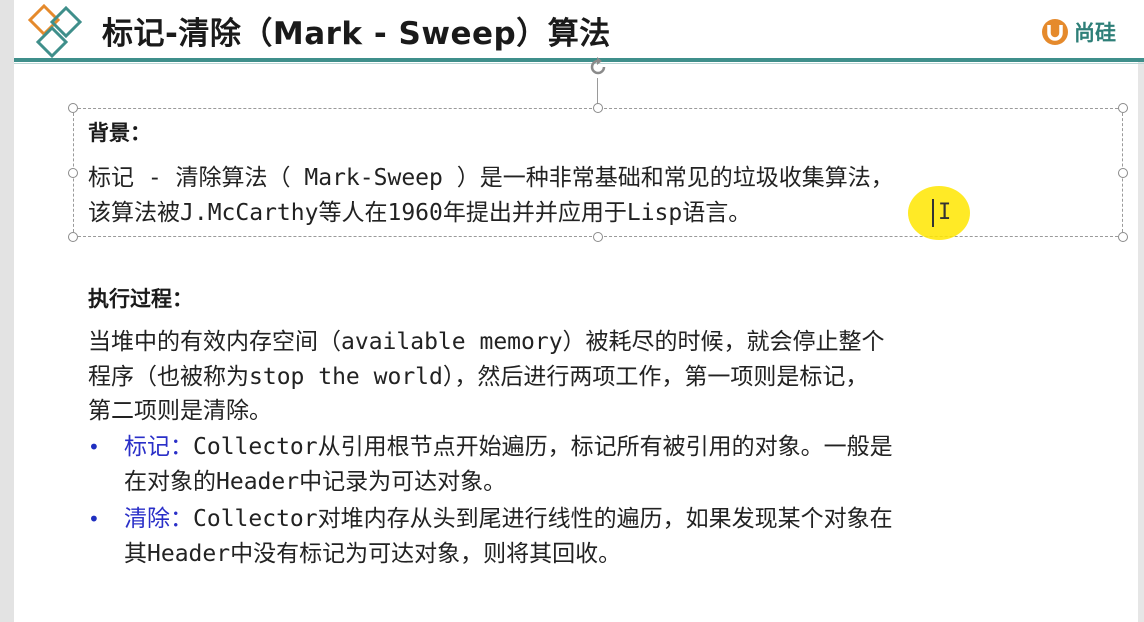 Image resolution: width=1144 pixels, height=622 pixels. I want to click on left-edge, so click(7, 311).